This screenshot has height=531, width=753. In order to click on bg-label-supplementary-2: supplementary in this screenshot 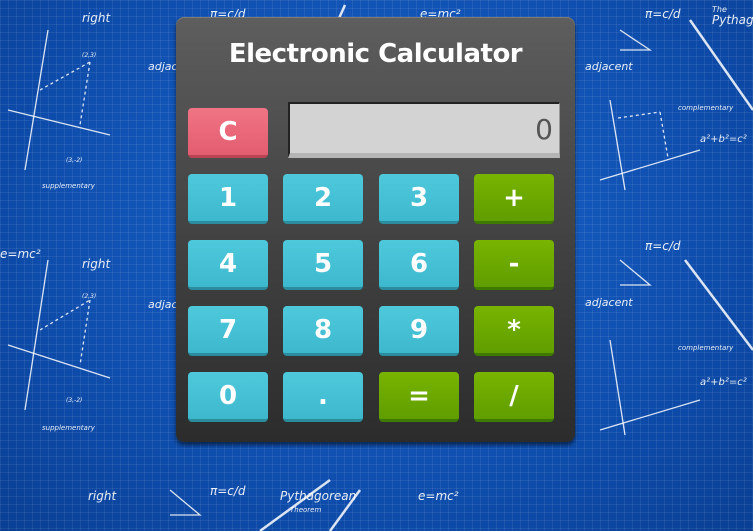, I will do `click(69, 428)`.